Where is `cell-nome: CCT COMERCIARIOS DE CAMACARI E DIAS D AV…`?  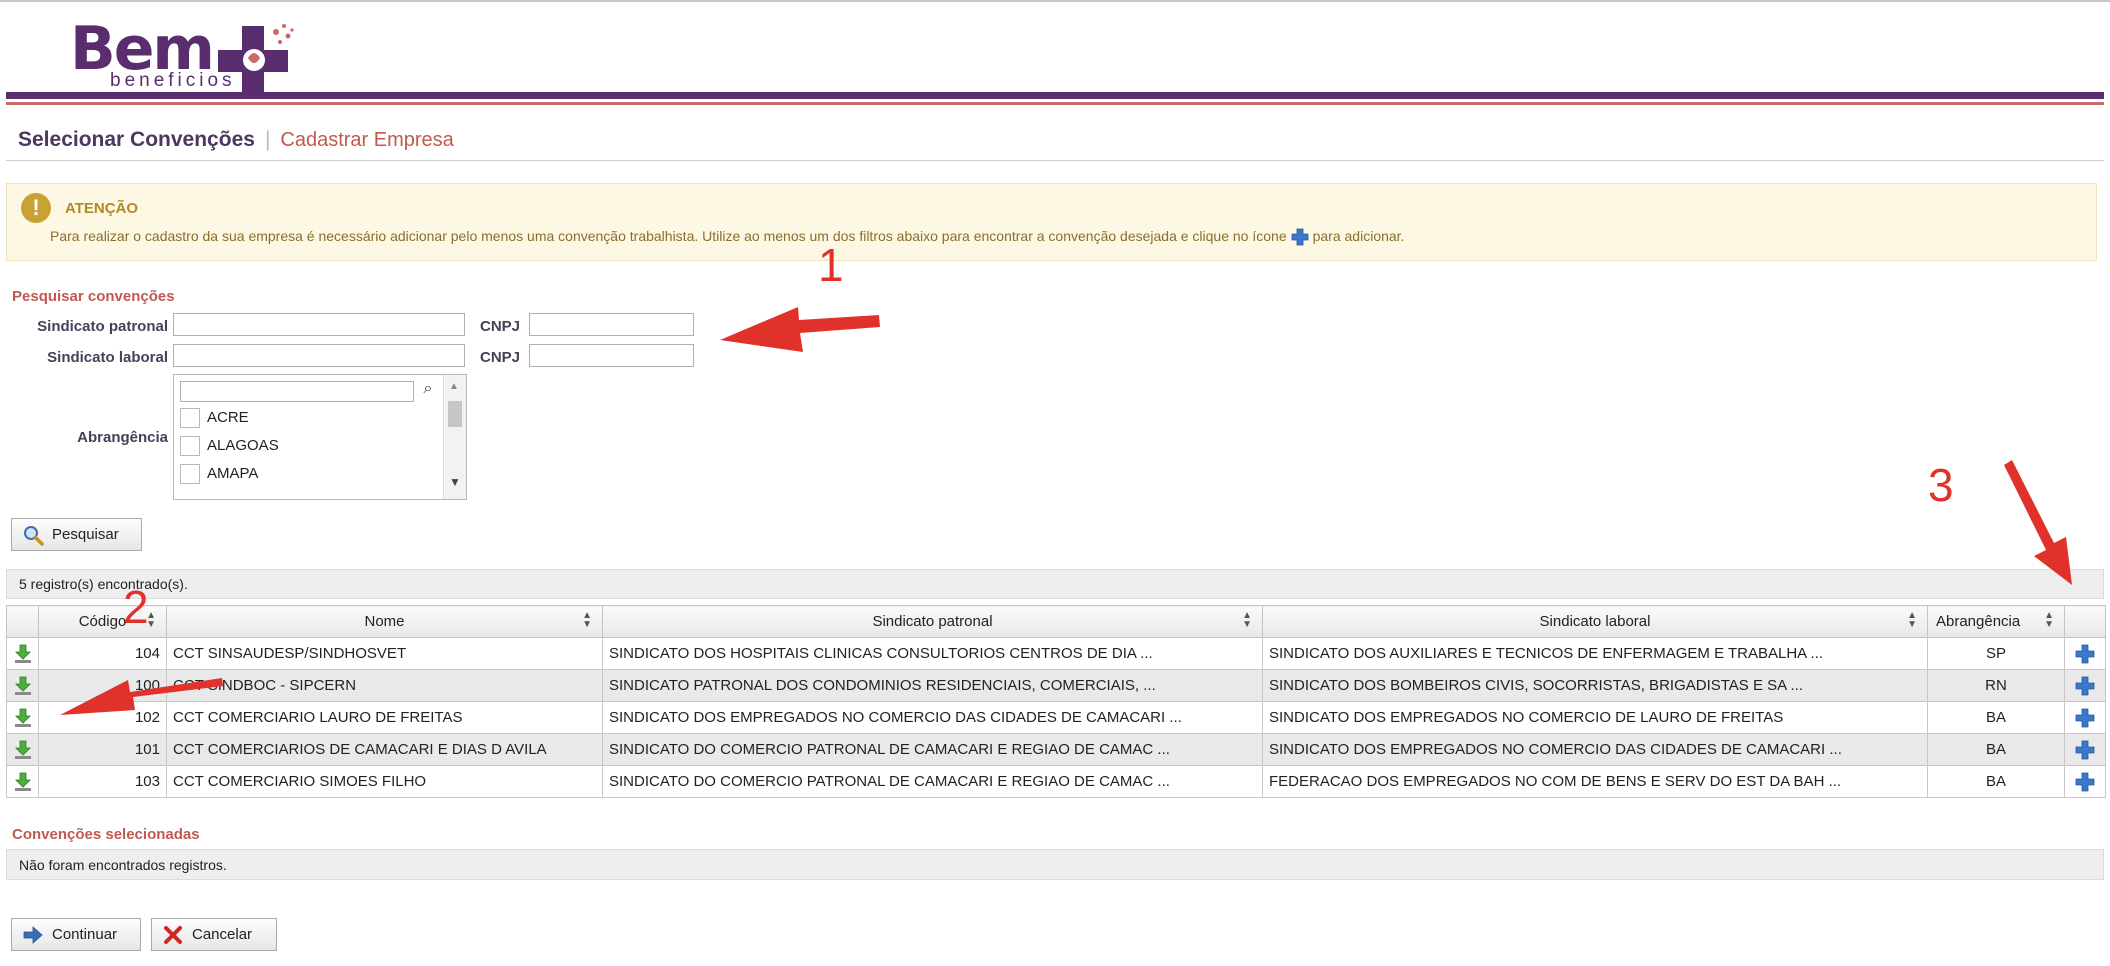
cell-nome: CCT COMERCIARIOS DE CAMACARI E DIAS D AV… is located at coordinates (384, 749).